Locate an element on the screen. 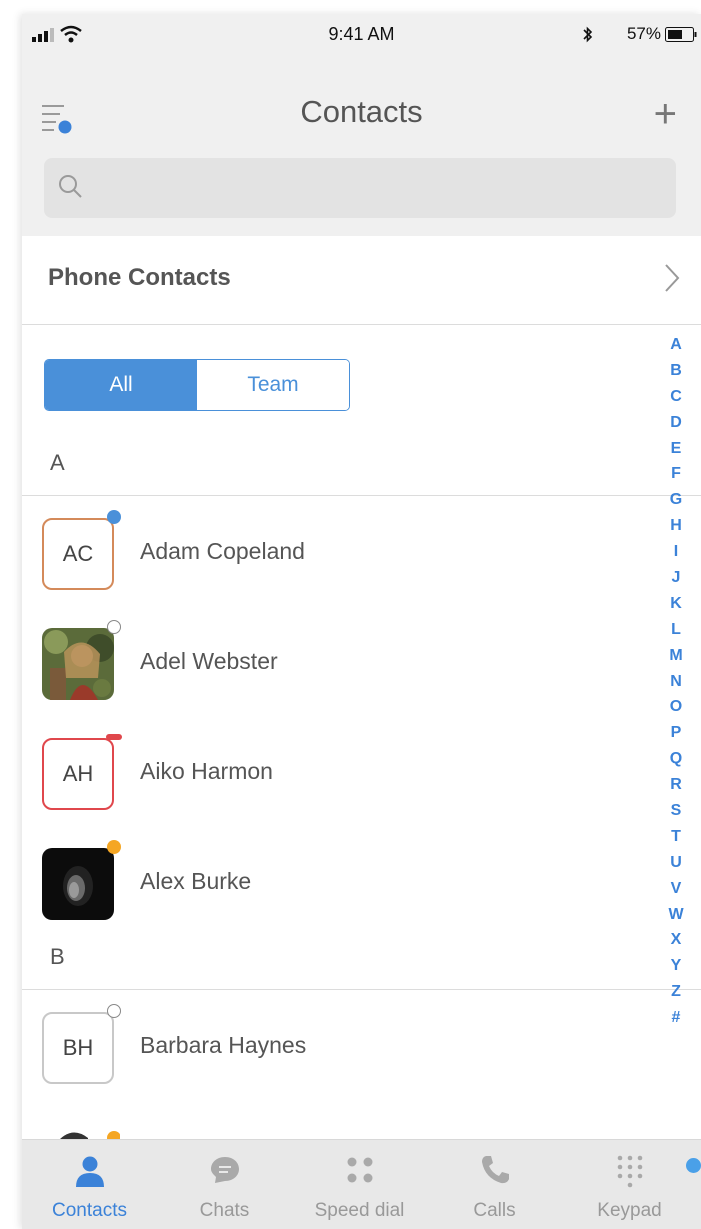 The image size is (701, 1229). avatar: BH is located at coordinates (78, 1048).